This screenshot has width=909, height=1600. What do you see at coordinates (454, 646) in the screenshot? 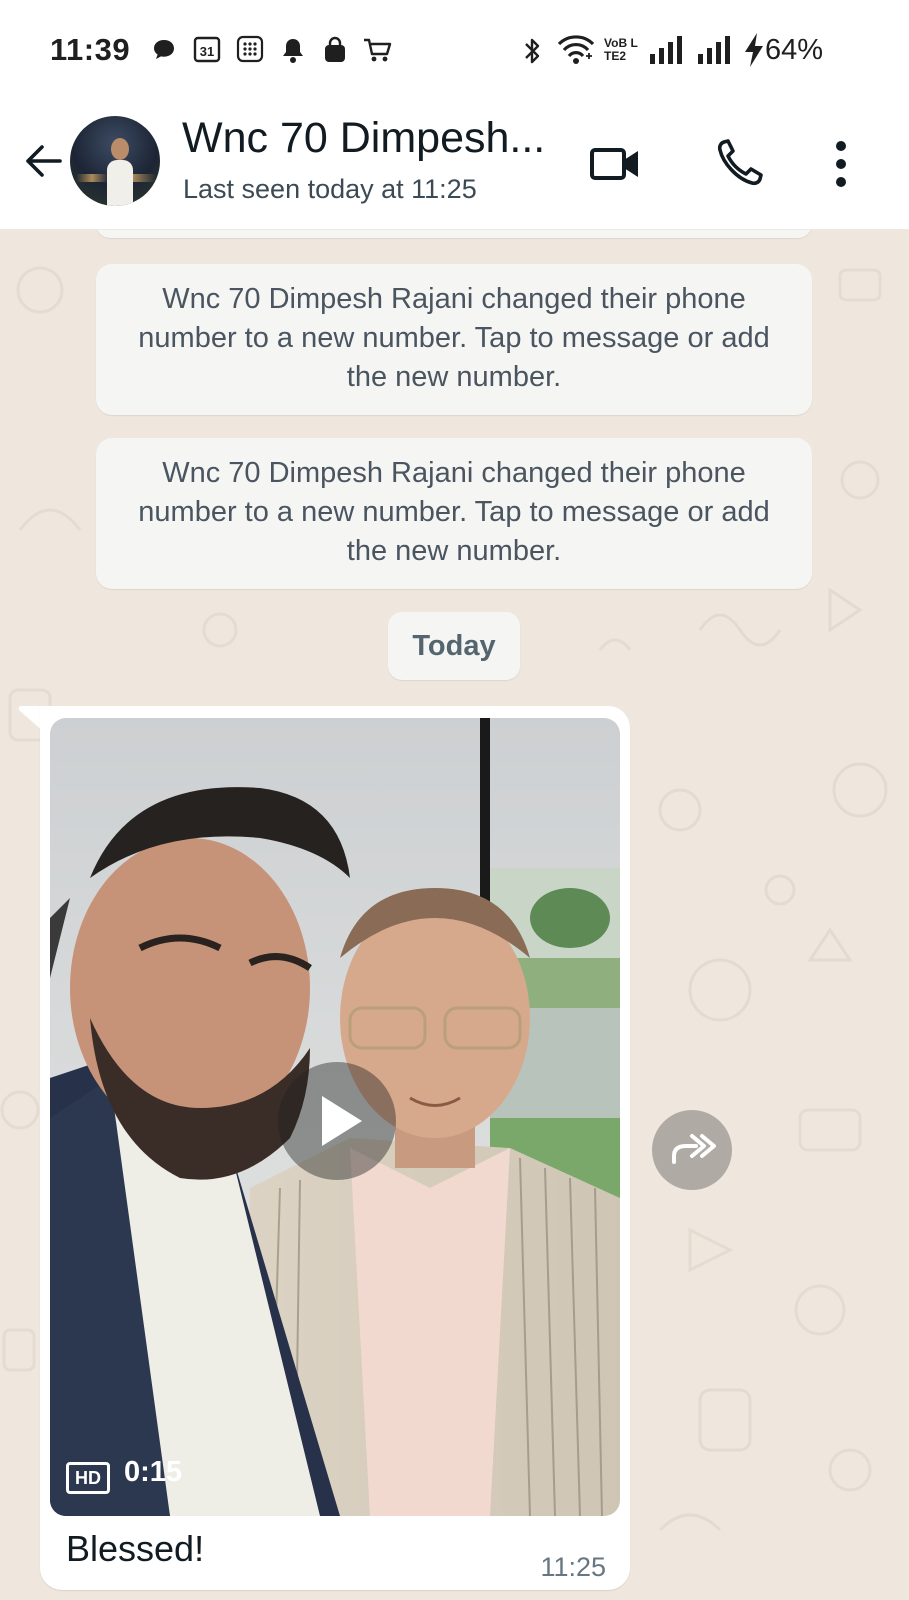
I see `date-separator: Today` at bounding box center [454, 646].